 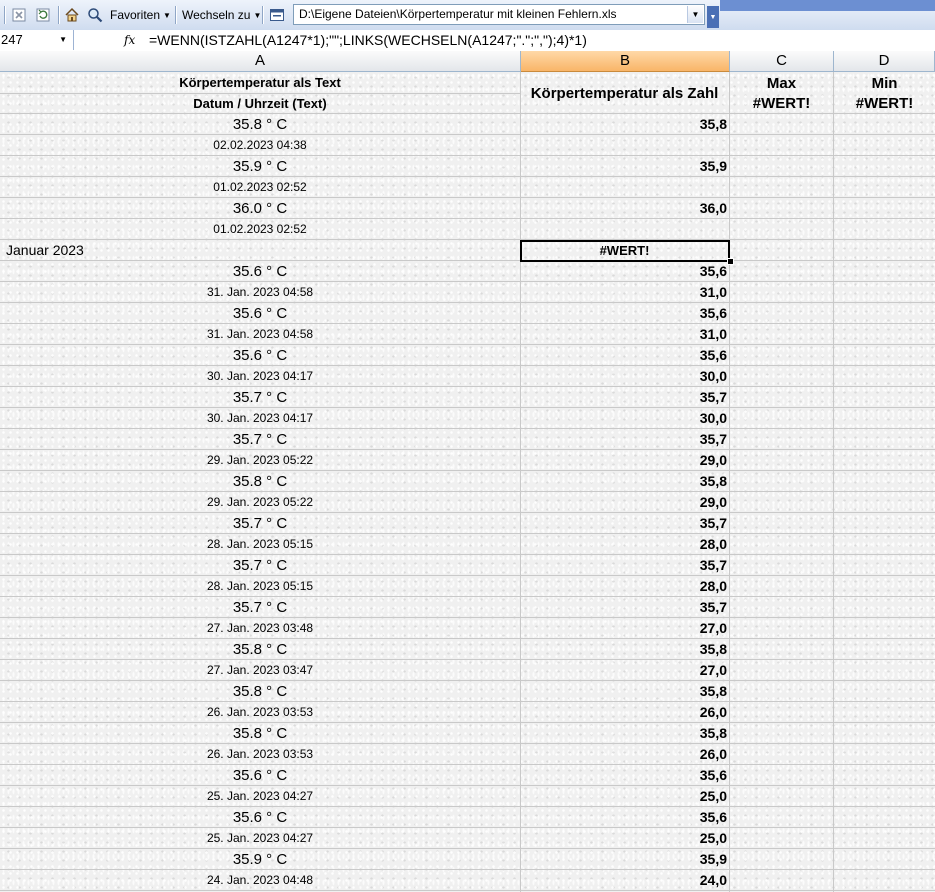 What do you see at coordinates (260, 208) in the screenshot?
I see `cell-a: 36.0 ° C` at bounding box center [260, 208].